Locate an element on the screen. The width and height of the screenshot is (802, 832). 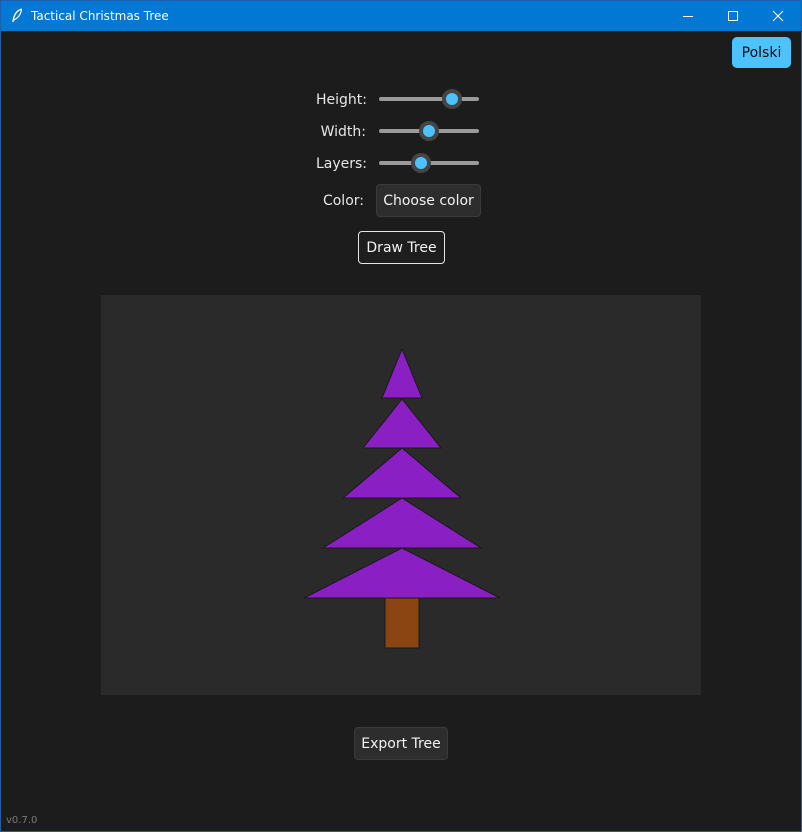
layers-slider-thumb is located at coordinates (421, 163).